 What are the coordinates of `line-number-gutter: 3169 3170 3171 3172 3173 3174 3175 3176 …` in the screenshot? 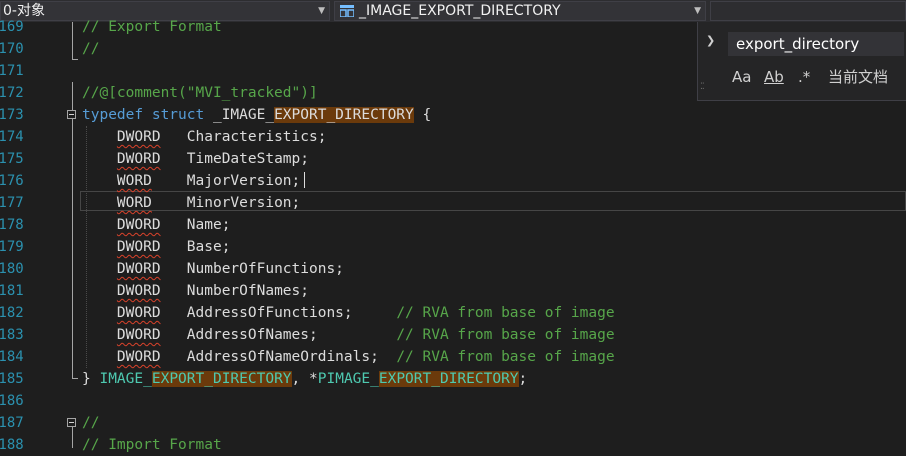 It's located at (30, 236).